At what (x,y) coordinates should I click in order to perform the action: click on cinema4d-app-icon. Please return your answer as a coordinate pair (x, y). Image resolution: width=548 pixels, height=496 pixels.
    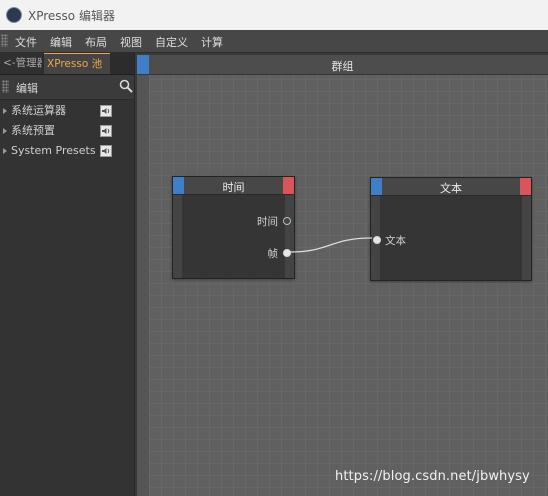
    Looking at the image, I should click on (14, 15).